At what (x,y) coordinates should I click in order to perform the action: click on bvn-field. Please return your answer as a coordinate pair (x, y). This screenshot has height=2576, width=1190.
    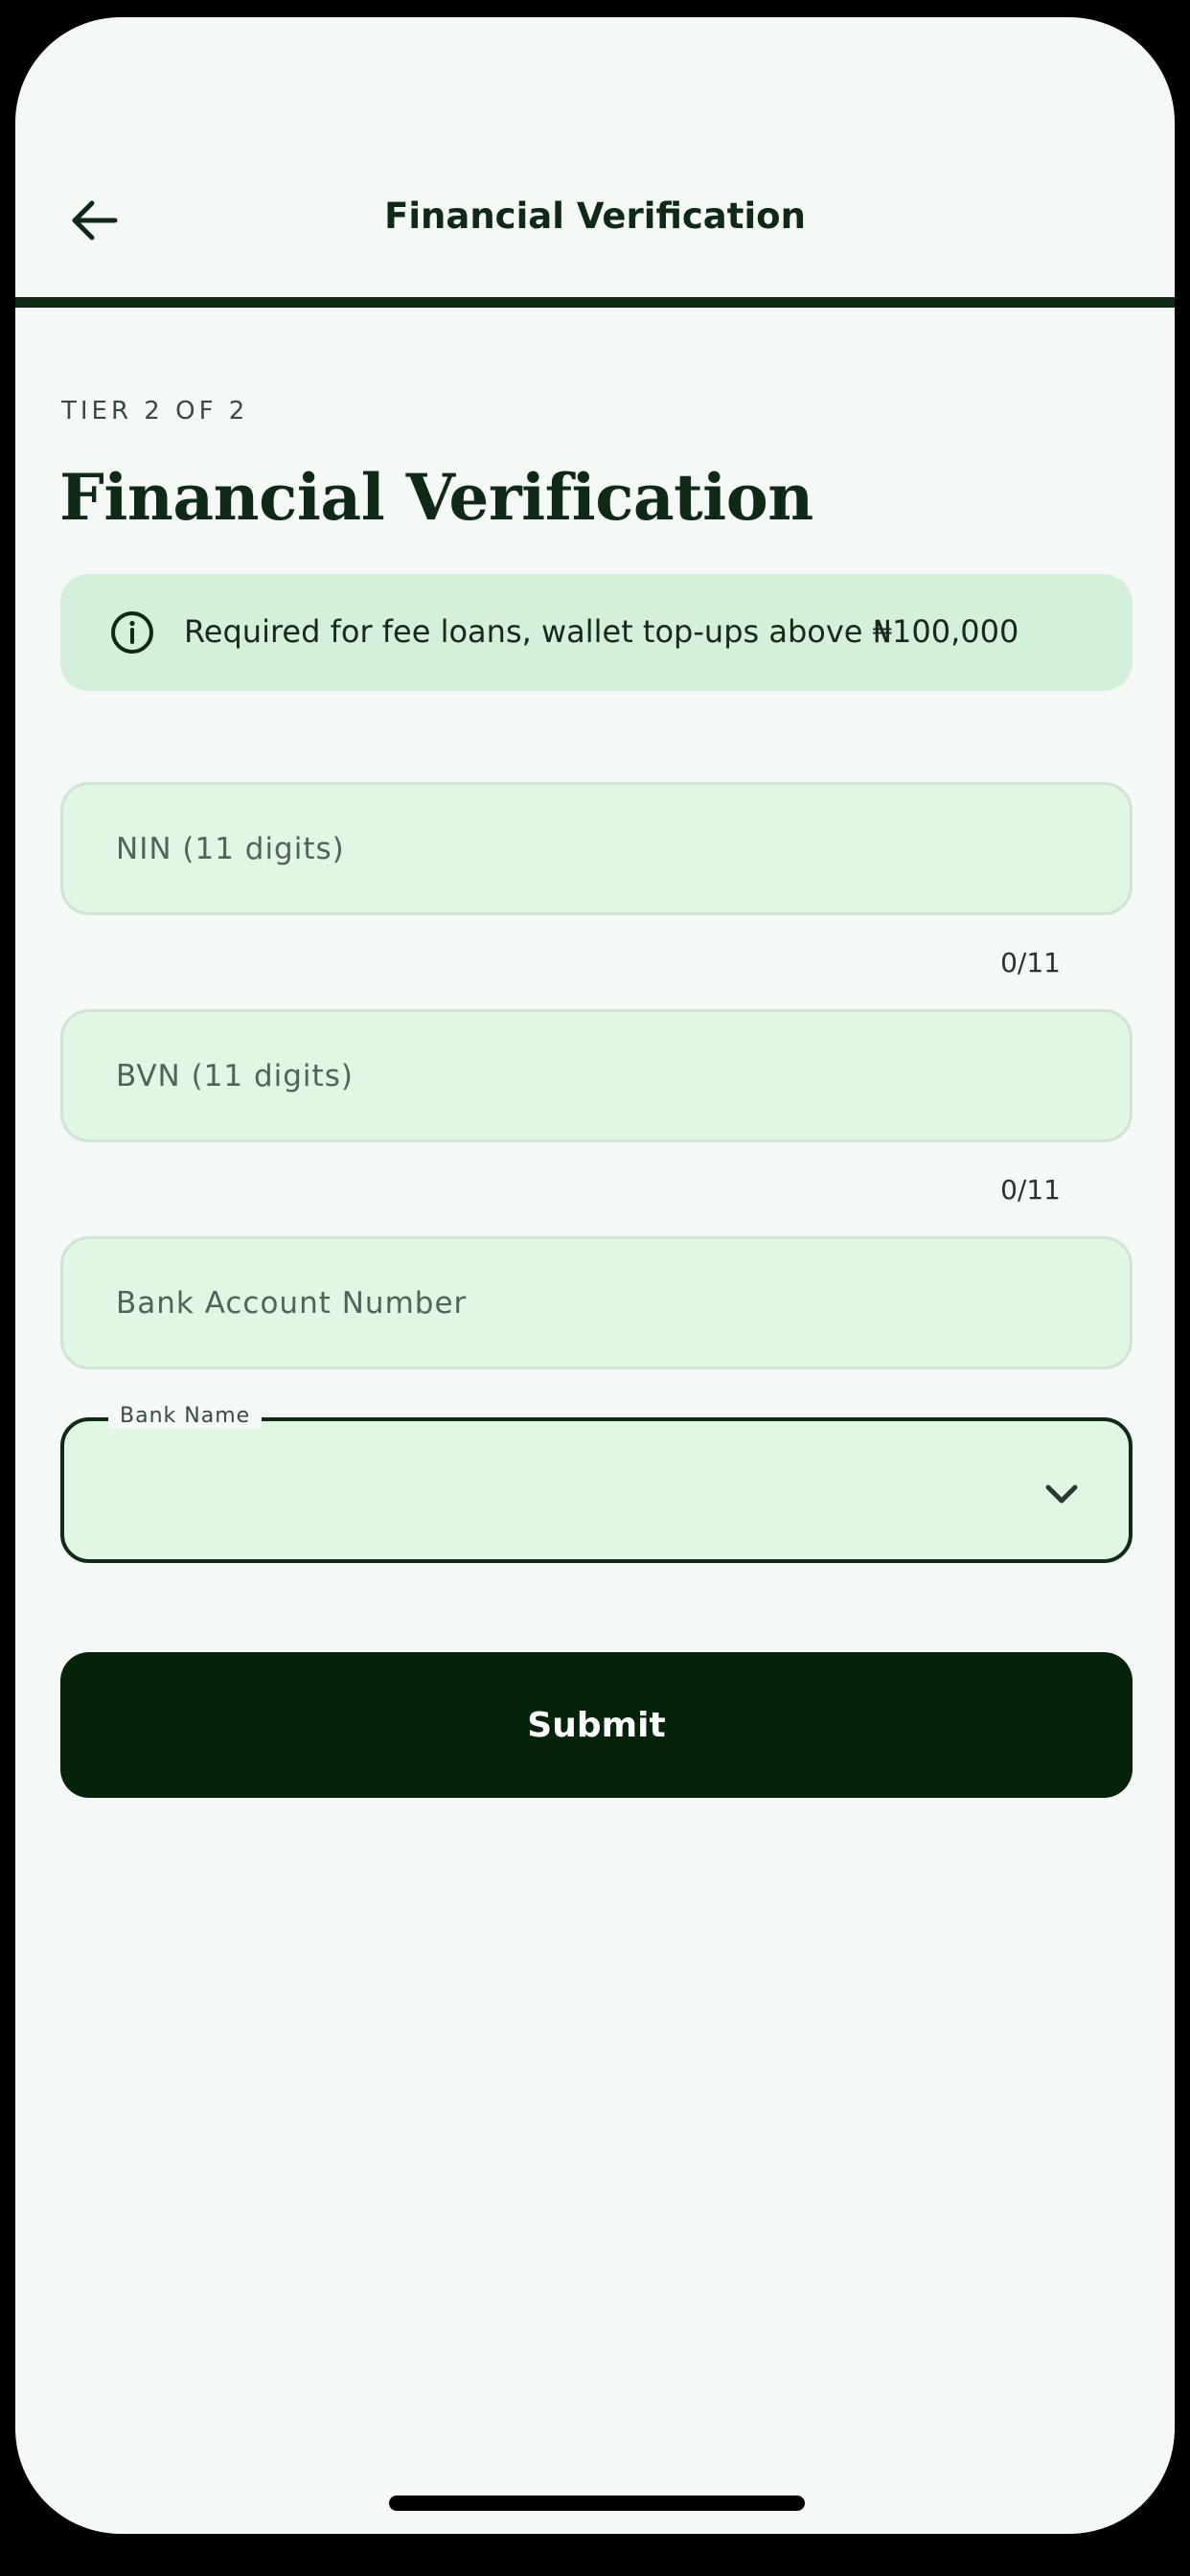
    Looking at the image, I should click on (596, 1075).